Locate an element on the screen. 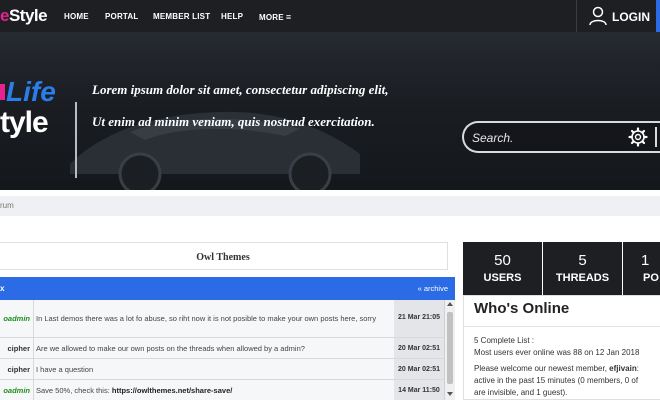 The width and height of the screenshot is (660, 400). logo-accent-mark is located at coordinates (2, 92).